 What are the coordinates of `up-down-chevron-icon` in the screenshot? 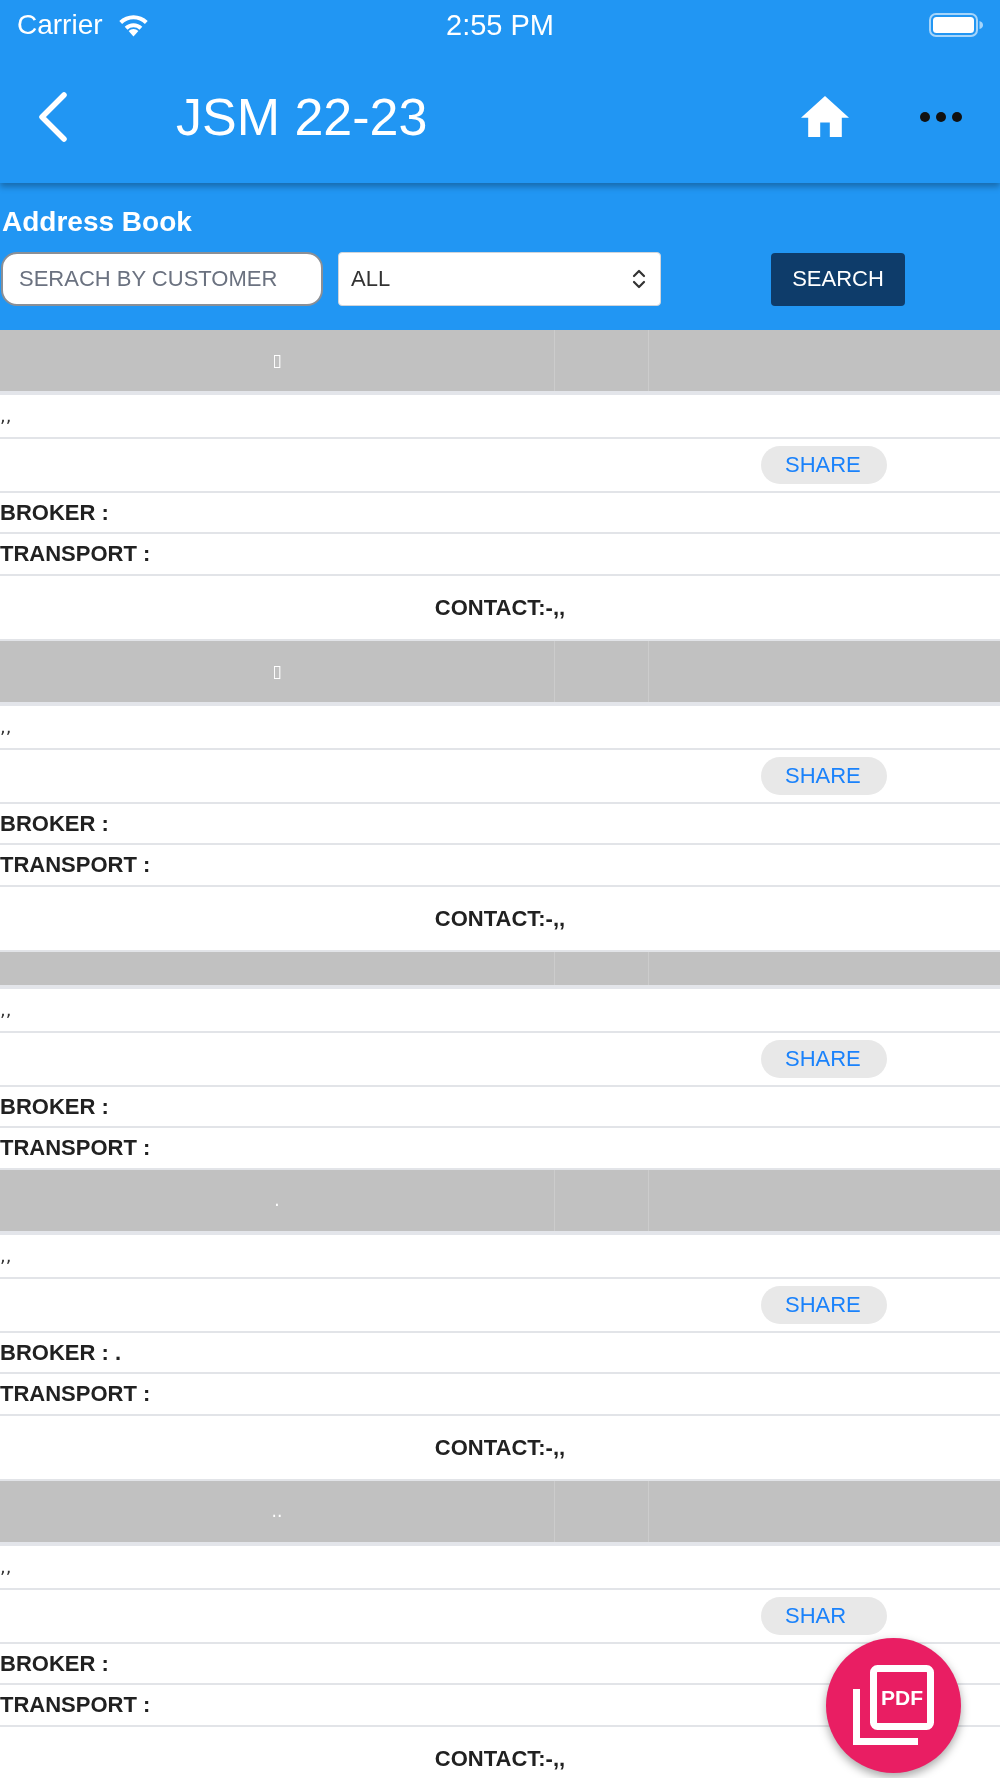 It's located at (639, 279).